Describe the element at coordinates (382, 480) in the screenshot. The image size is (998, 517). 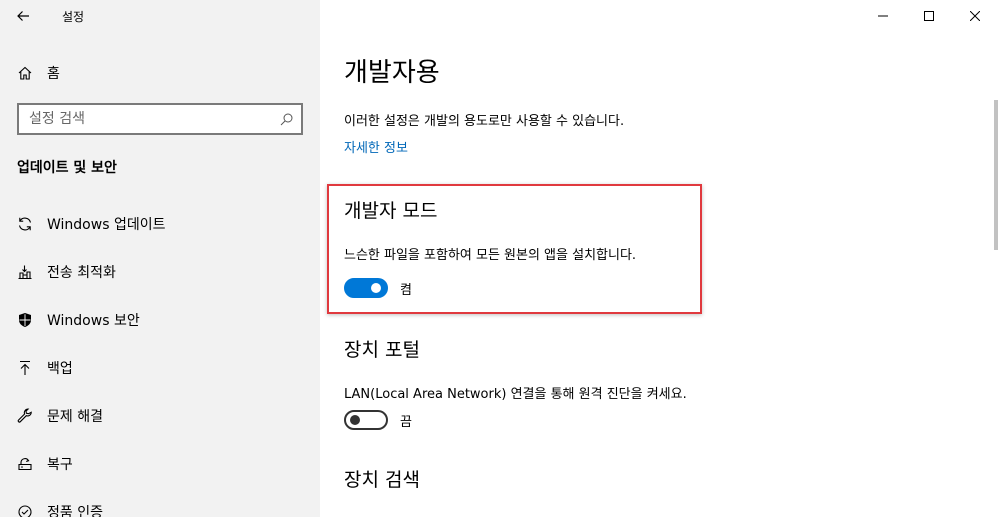
I see `device-discovery-title: 장치 검색` at that location.